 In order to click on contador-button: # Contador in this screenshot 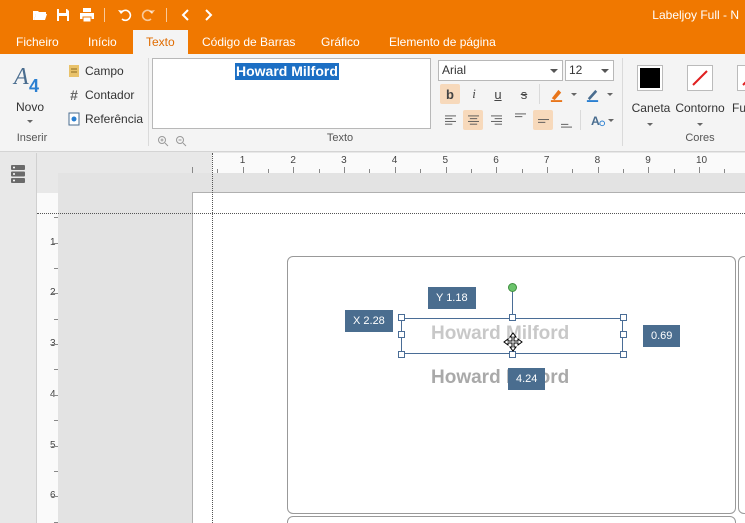, I will do `click(100, 95)`.